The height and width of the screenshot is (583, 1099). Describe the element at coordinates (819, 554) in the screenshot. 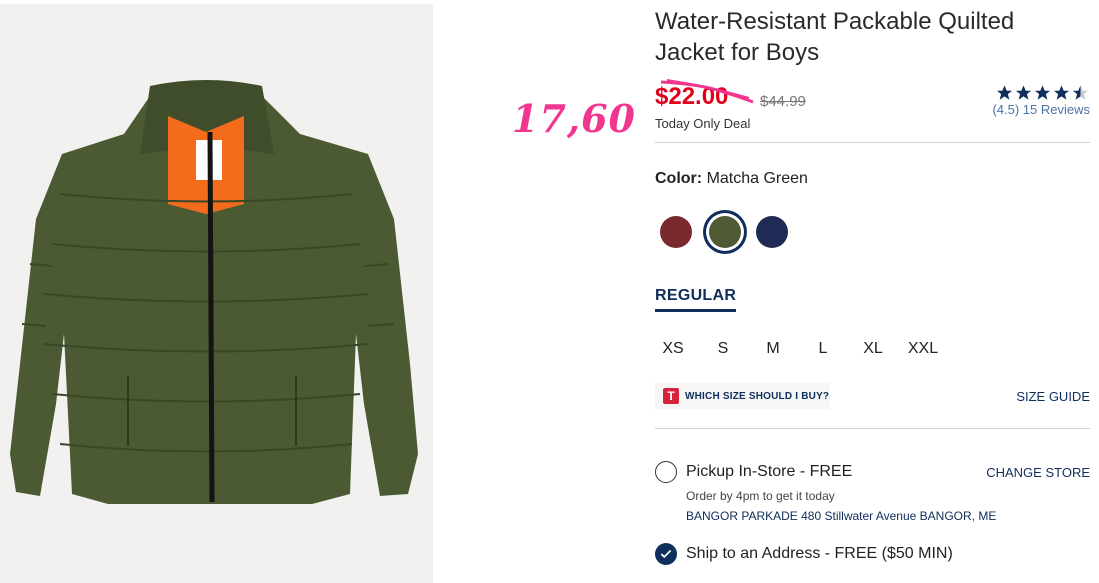

I see `ship-label: Ship to an Address - FREE ($50 MIN)` at that location.